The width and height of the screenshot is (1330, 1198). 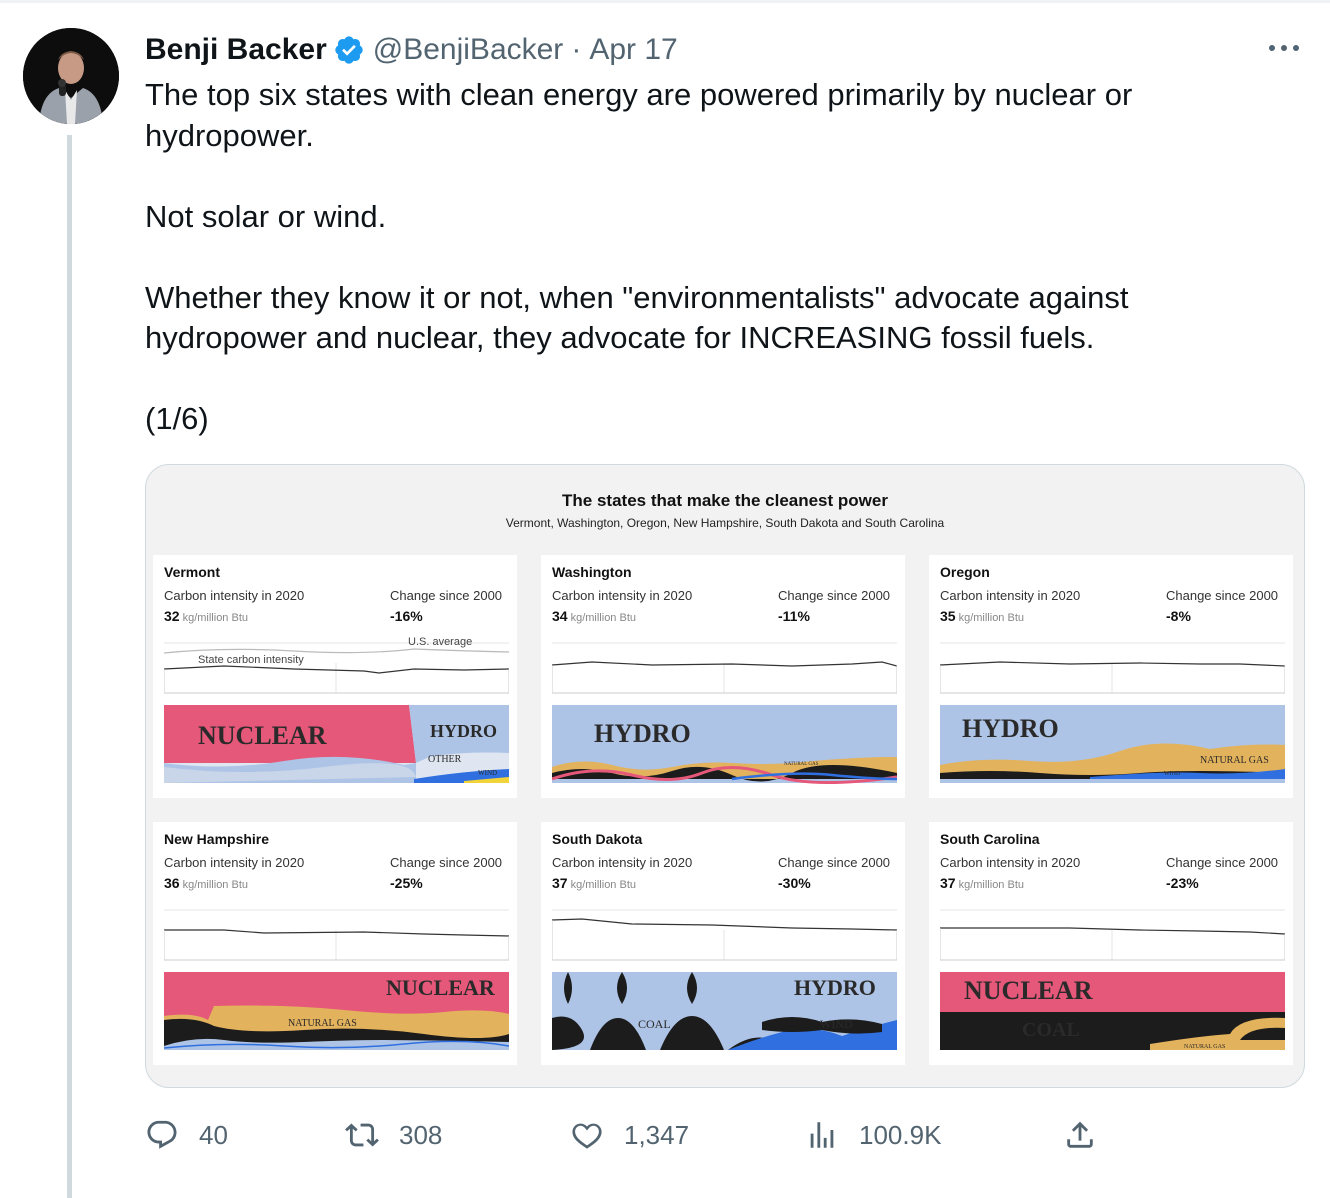 What do you see at coordinates (213, 1134) in the screenshot?
I see `reply-count: 40` at bounding box center [213, 1134].